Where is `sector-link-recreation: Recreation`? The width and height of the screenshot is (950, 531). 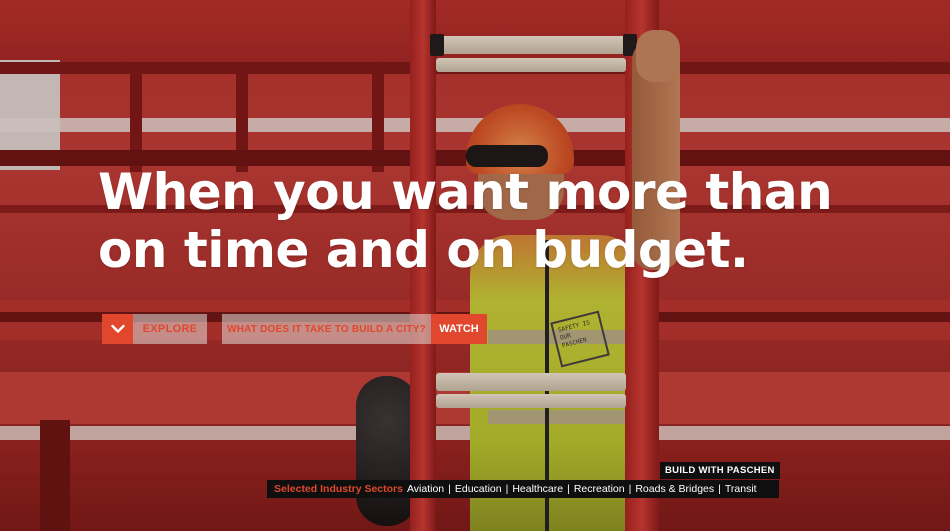 sector-link-recreation: Recreation is located at coordinates (599, 489).